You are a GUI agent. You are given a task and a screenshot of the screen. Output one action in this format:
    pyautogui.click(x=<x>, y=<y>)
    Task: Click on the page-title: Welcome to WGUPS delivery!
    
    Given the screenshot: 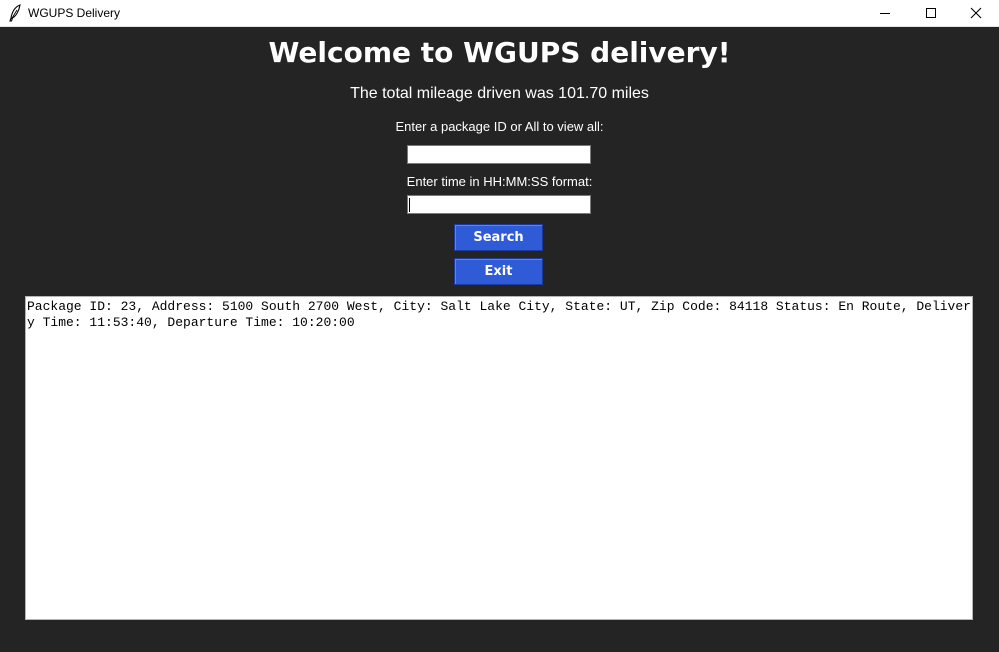 What is the action you would take?
    pyautogui.click(x=499, y=52)
    